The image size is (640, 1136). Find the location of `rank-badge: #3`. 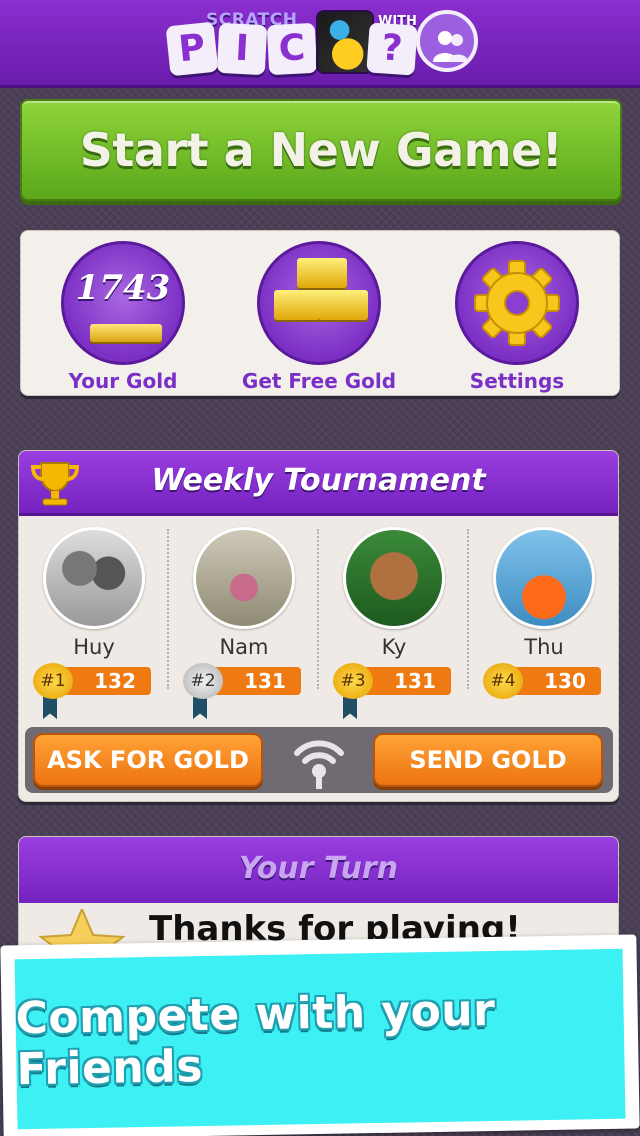

rank-badge: #3 is located at coordinates (353, 681).